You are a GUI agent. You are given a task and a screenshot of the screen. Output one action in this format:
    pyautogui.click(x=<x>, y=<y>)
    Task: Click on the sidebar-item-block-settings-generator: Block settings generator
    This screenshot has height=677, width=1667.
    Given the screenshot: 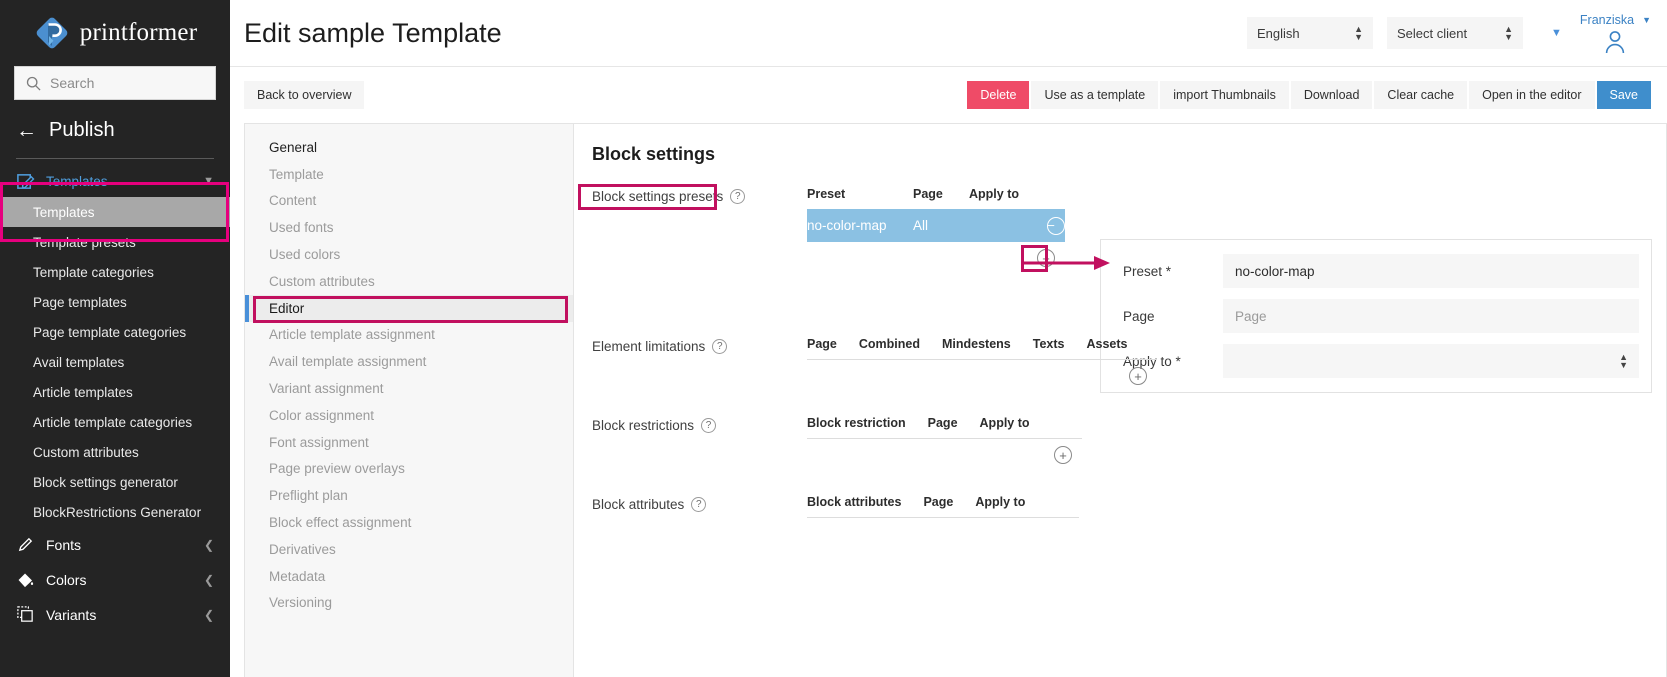 What is the action you would take?
    pyautogui.click(x=115, y=482)
    